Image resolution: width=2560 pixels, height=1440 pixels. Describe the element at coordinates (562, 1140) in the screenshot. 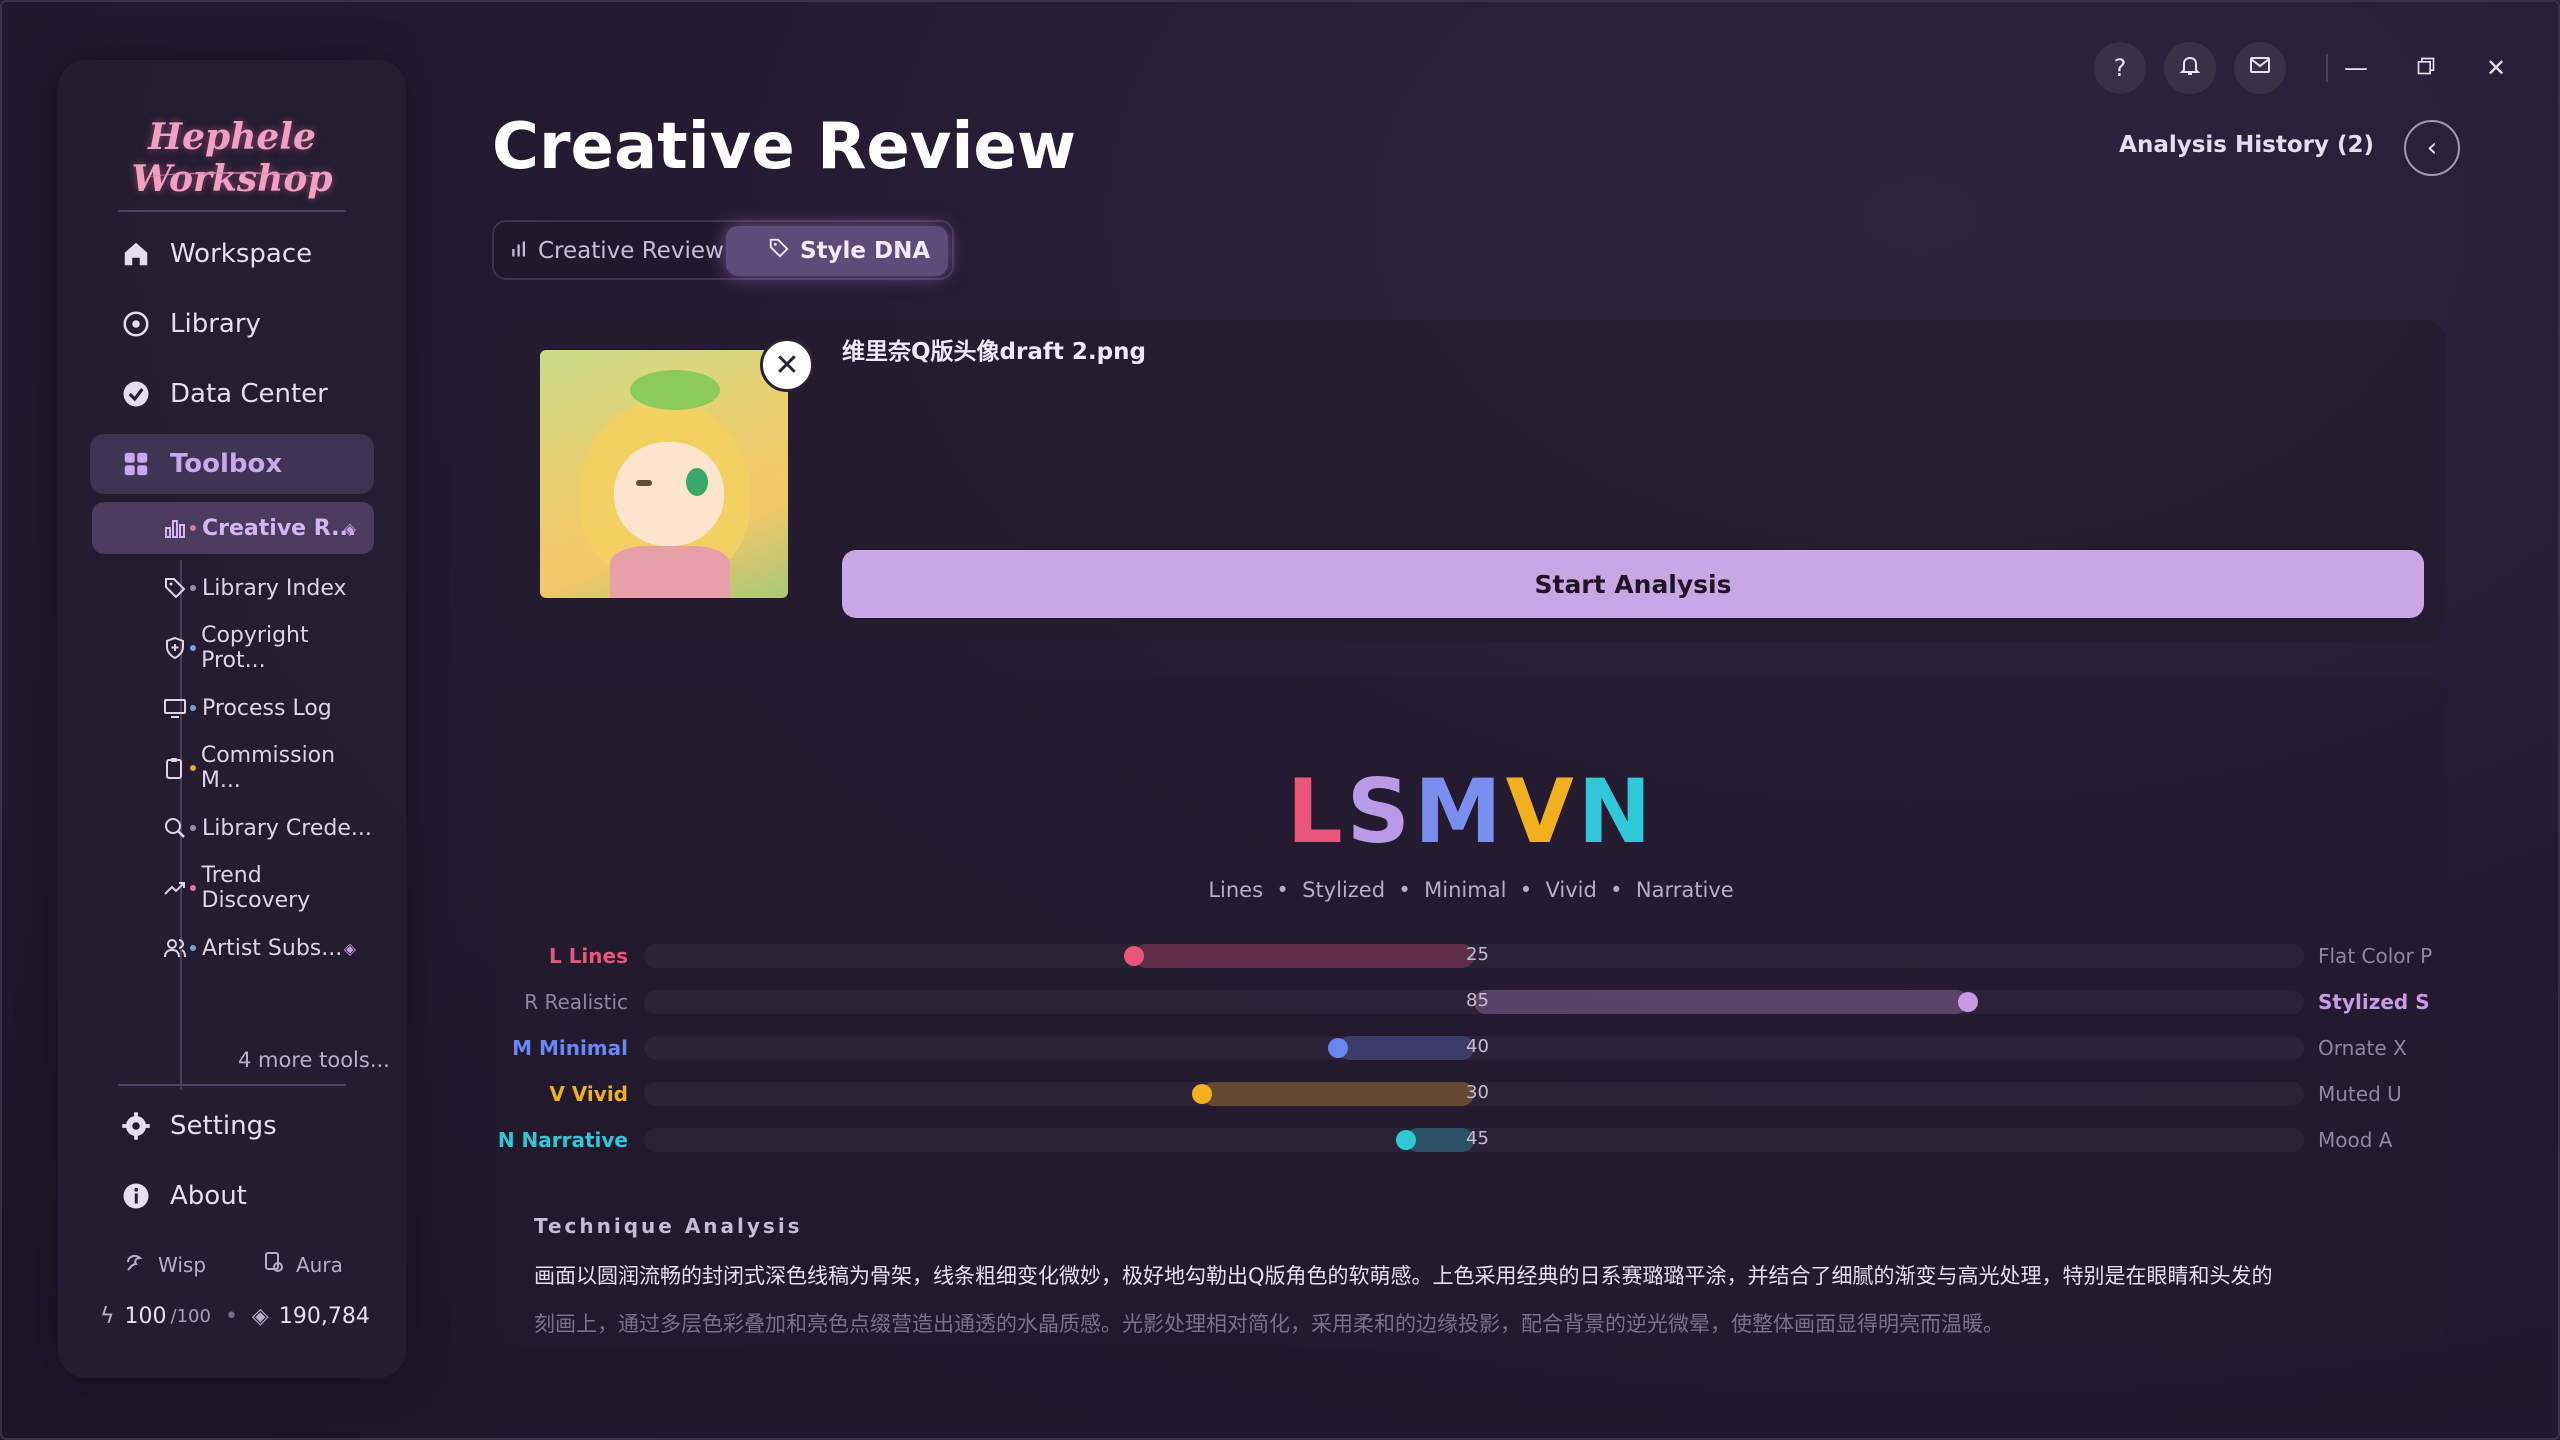

I see `dimension-left-label: N Narrative` at that location.